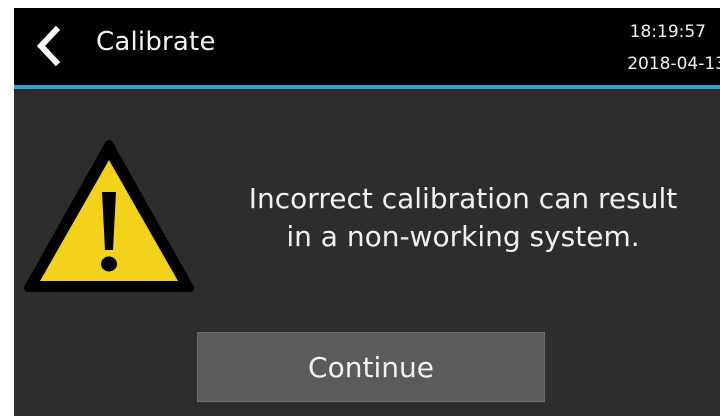 The image size is (720, 416). I want to click on clock-date: 2018-04-13, so click(673, 64).